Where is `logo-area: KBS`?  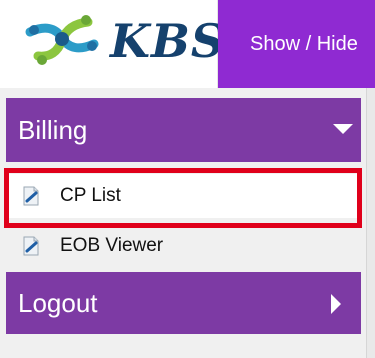
logo-area: KBS is located at coordinates (112, 44).